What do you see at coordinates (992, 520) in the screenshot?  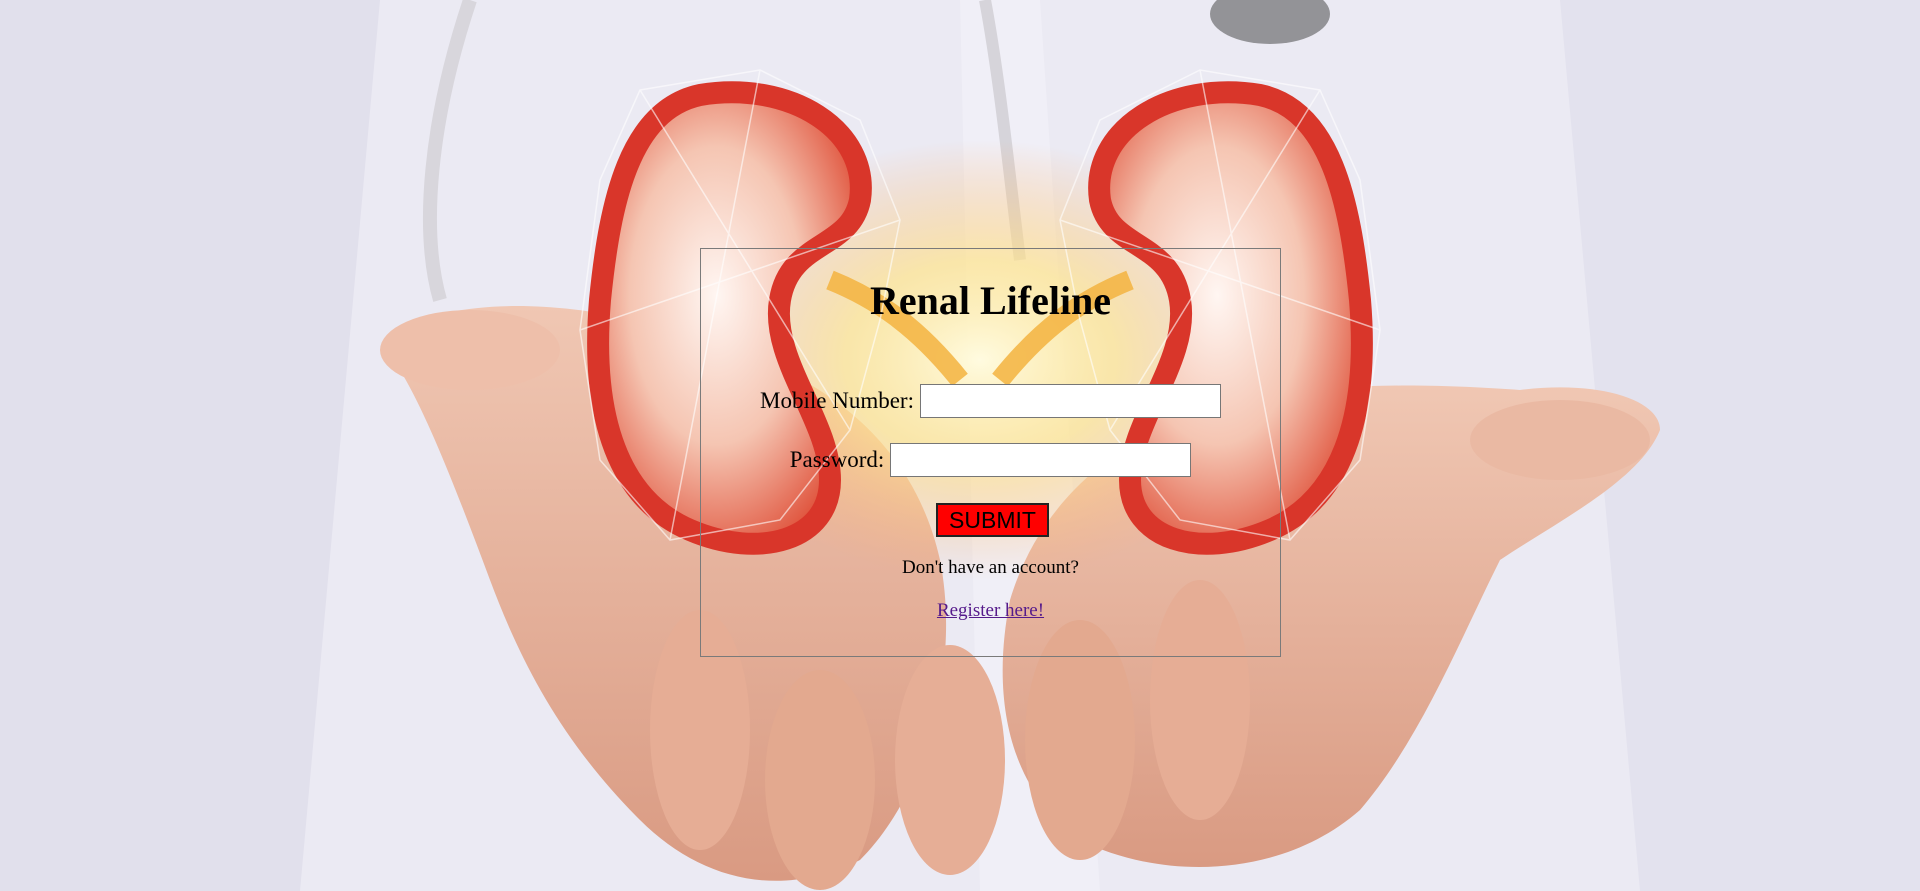 I see `submit-button: SUBMIT` at bounding box center [992, 520].